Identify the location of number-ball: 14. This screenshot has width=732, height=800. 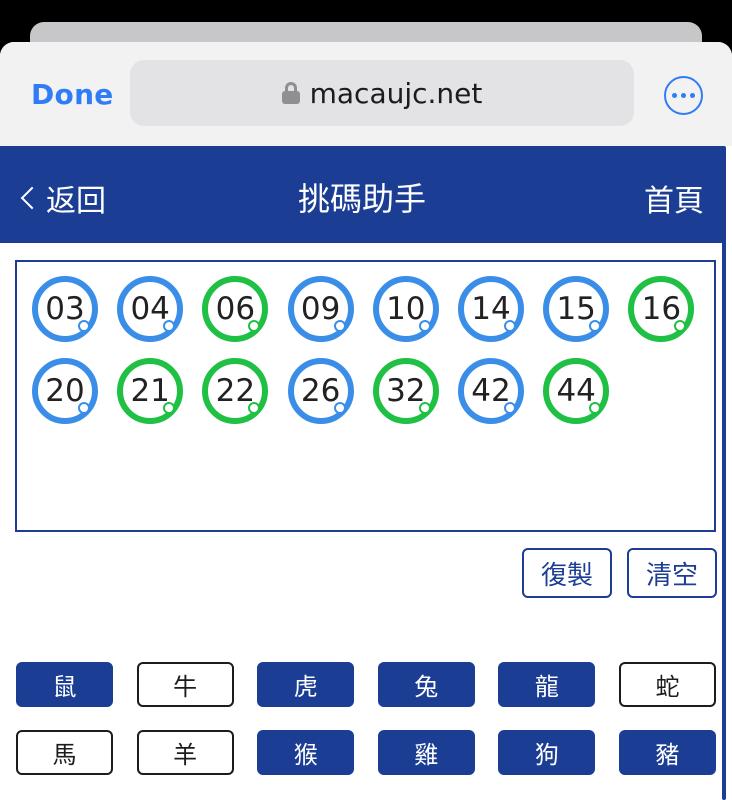
(491, 309).